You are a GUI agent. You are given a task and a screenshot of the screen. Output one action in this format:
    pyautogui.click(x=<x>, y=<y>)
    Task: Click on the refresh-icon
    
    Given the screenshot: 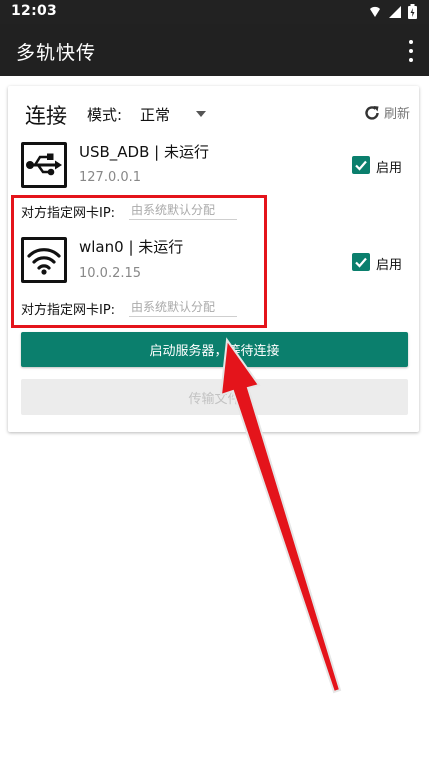 What is the action you would take?
    pyautogui.click(x=372, y=112)
    